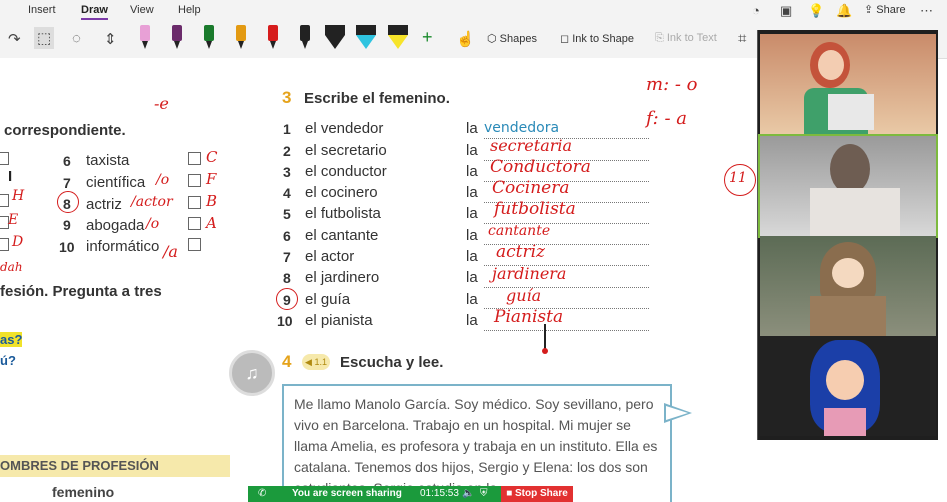 The height and width of the screenshot is (502, 947). Describe the element at coordinates (18, 242) in the screenshot. I see `mark-d: D` at that location.